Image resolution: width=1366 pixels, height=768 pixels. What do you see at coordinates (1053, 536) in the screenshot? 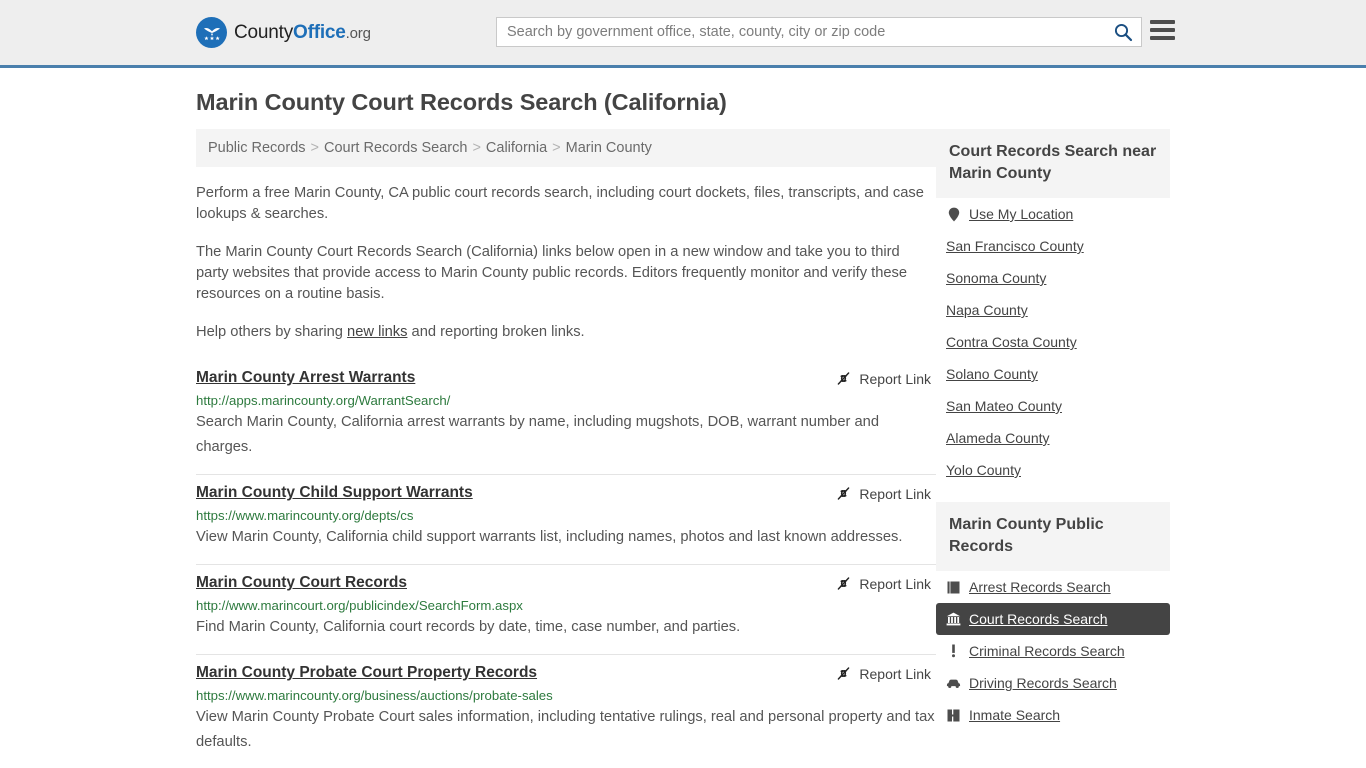
I see `public-records-heading: Marin County Public Records` at bounding box center [1053, 536].